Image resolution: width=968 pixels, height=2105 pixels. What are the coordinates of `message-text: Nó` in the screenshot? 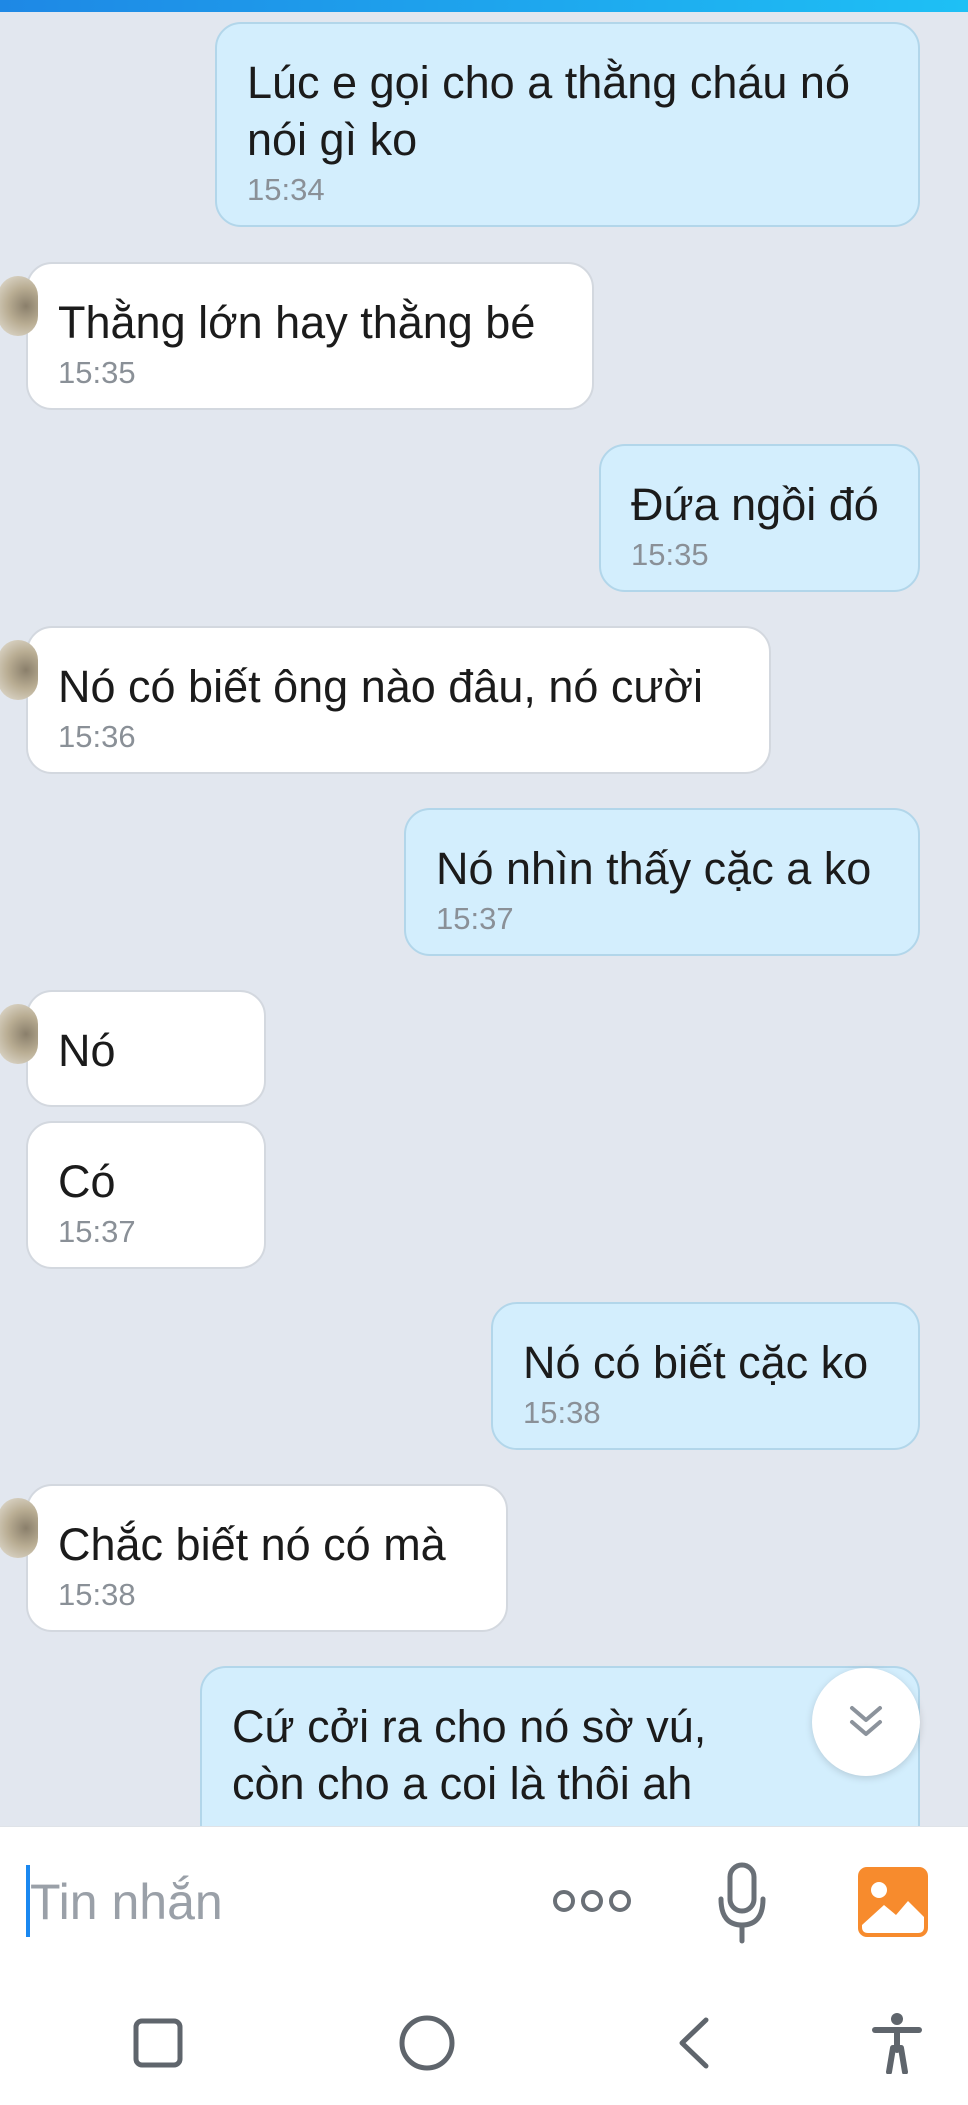 It's located at (87, 1050).